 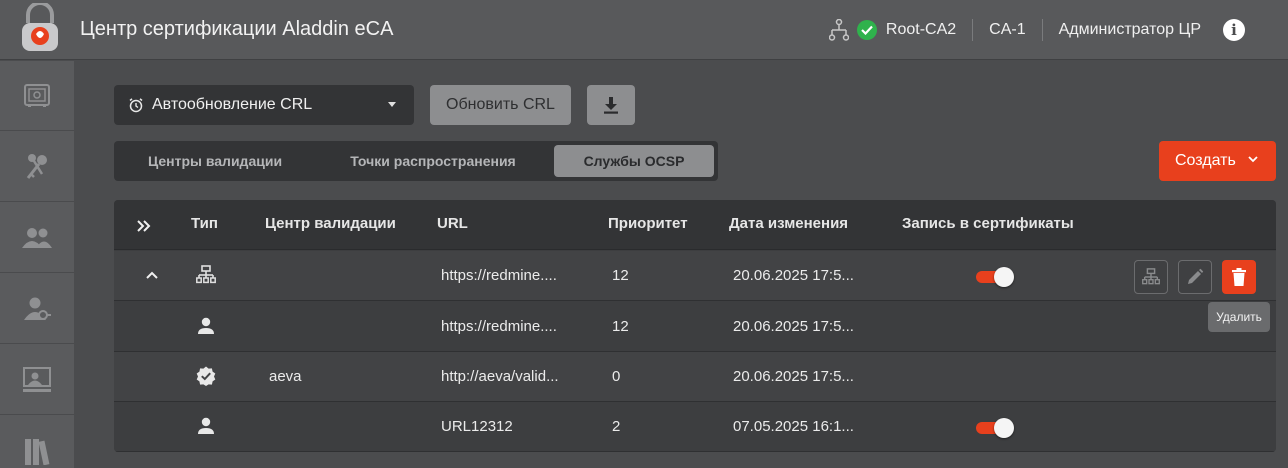 I want to click on delete-button, so click(x=1239, y=277).